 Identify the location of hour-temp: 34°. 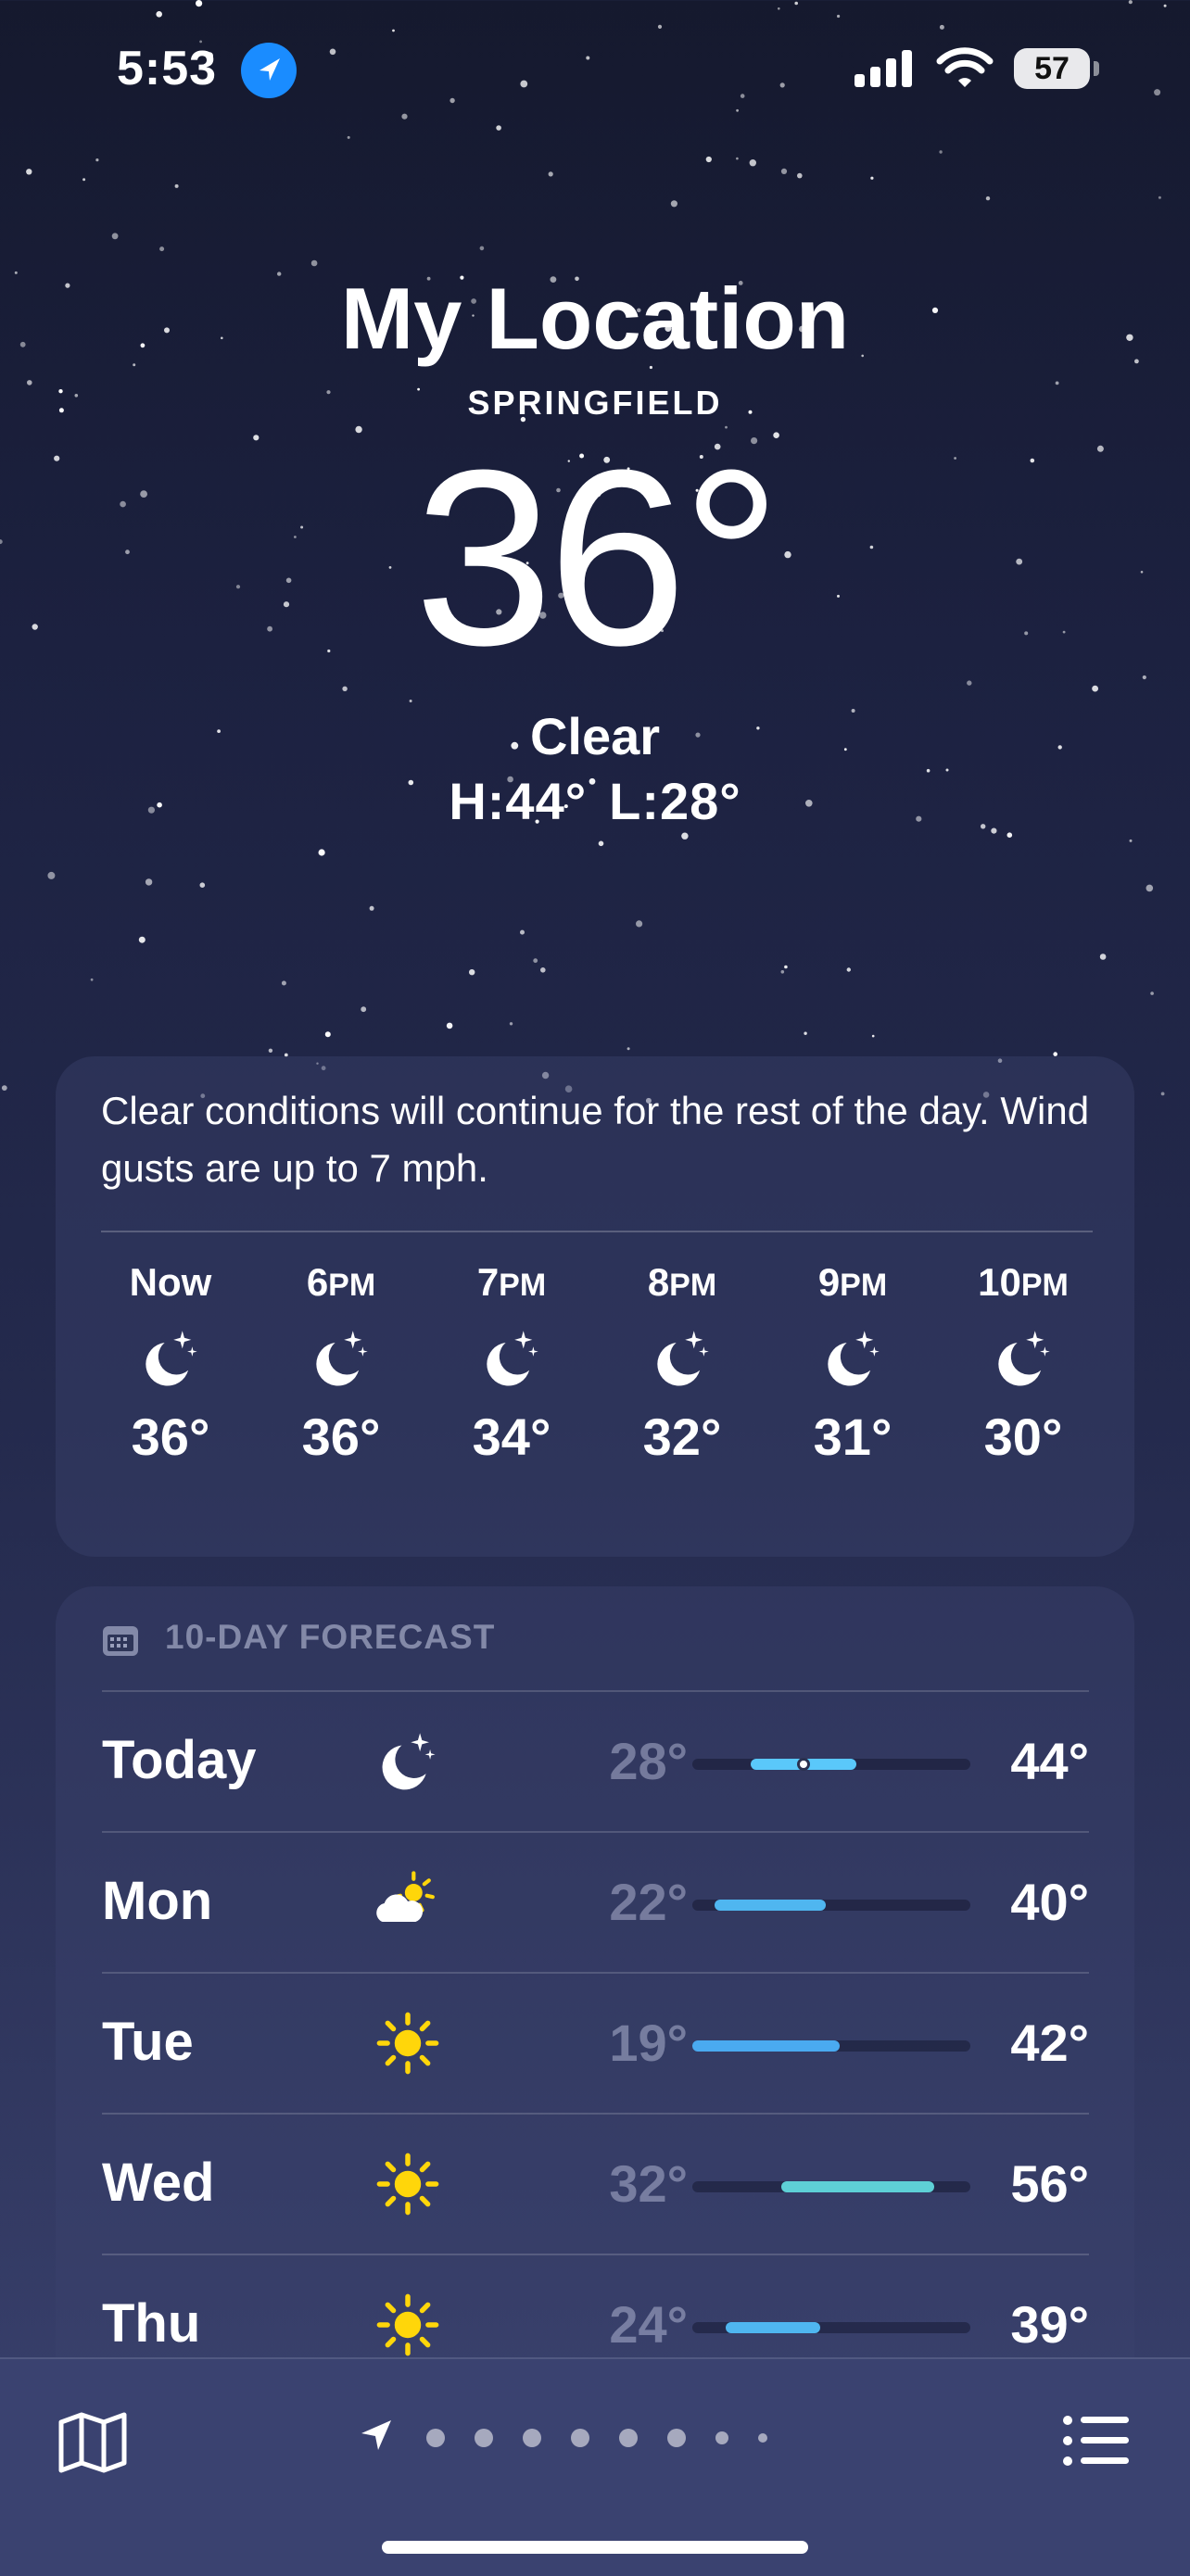
(511, 1437).